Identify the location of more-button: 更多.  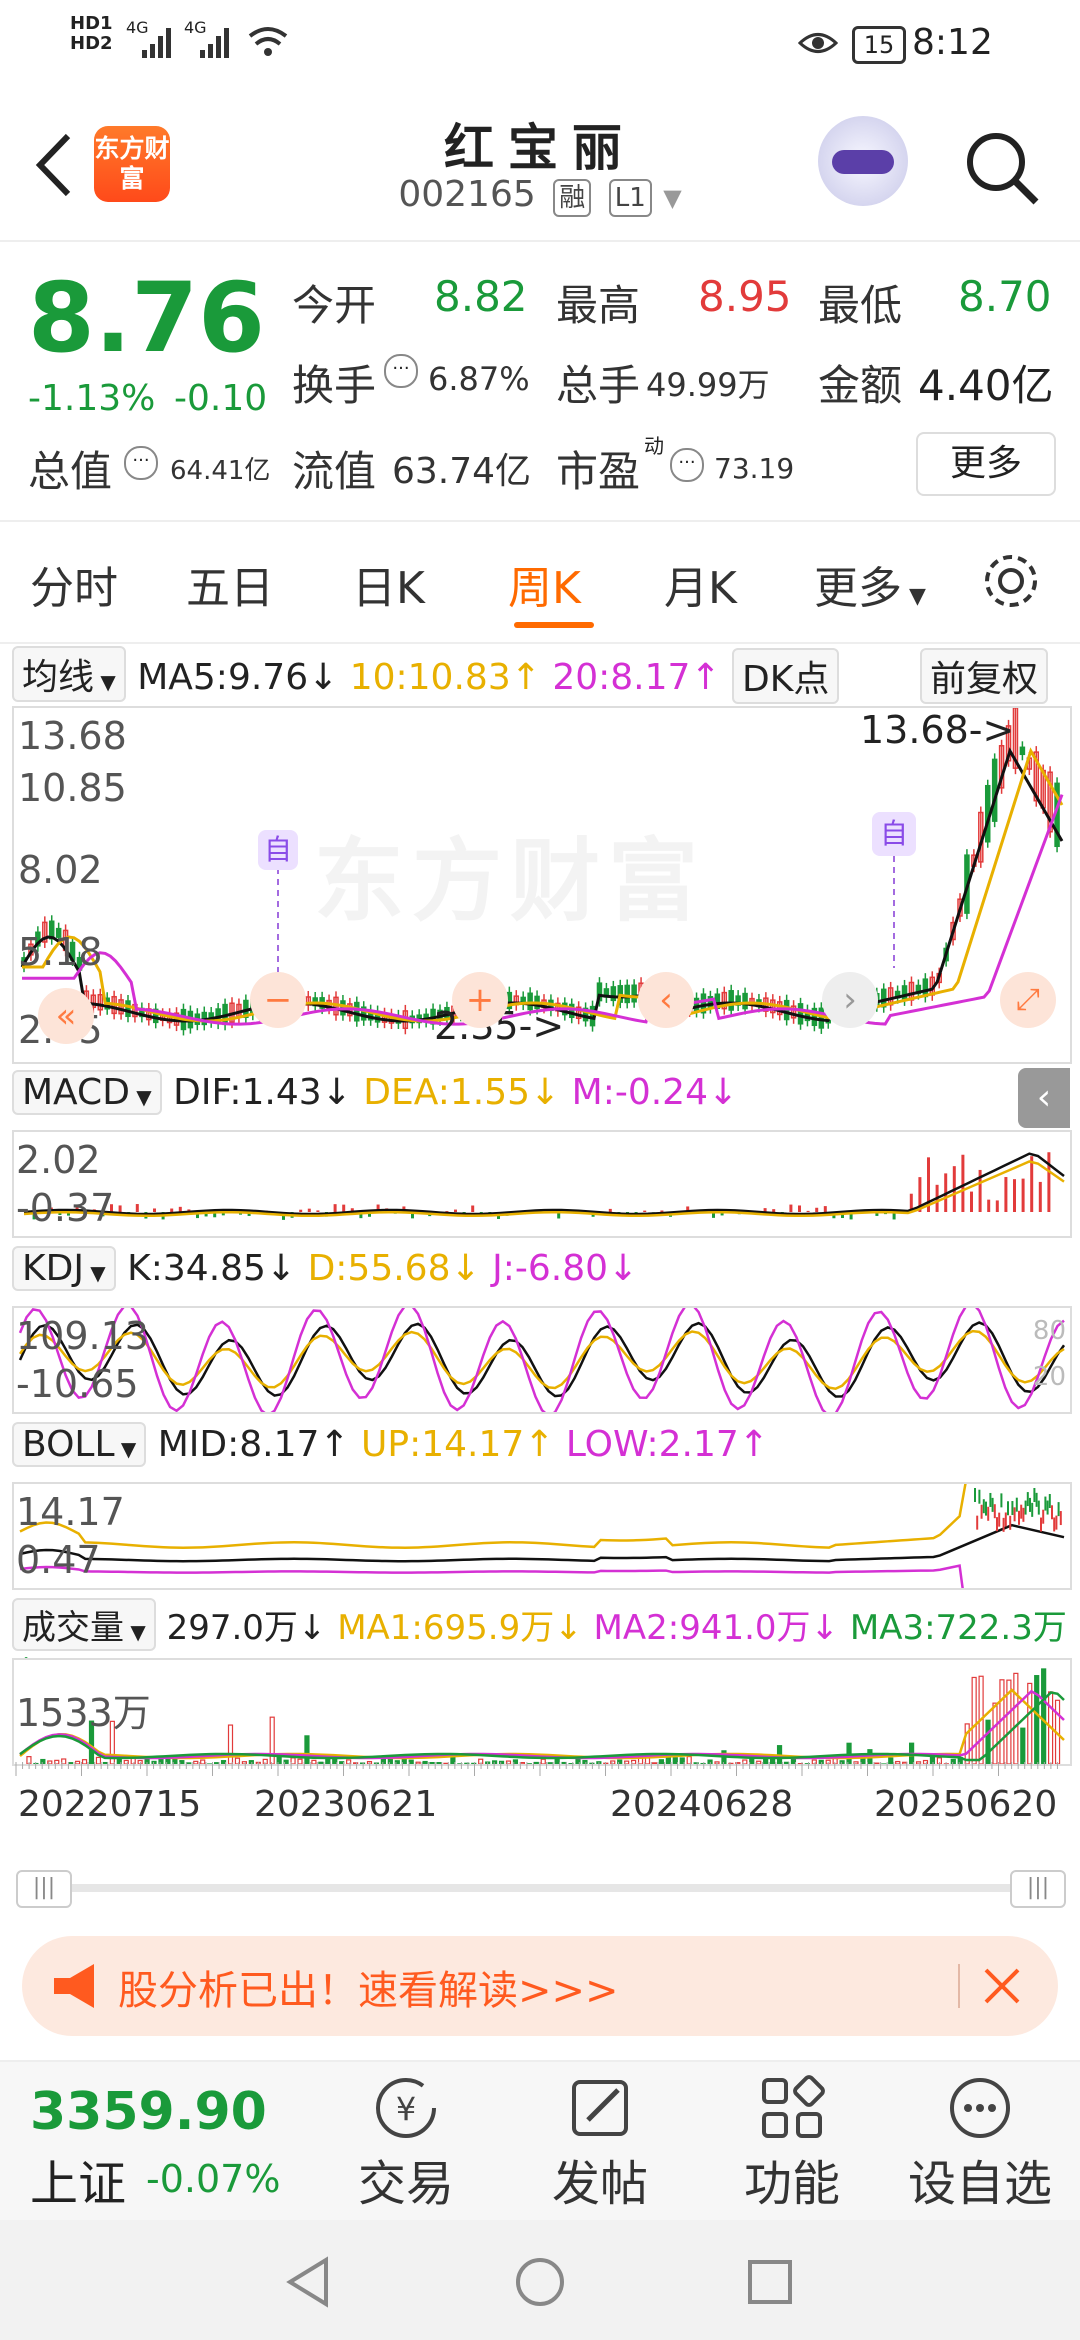
(986, 464).